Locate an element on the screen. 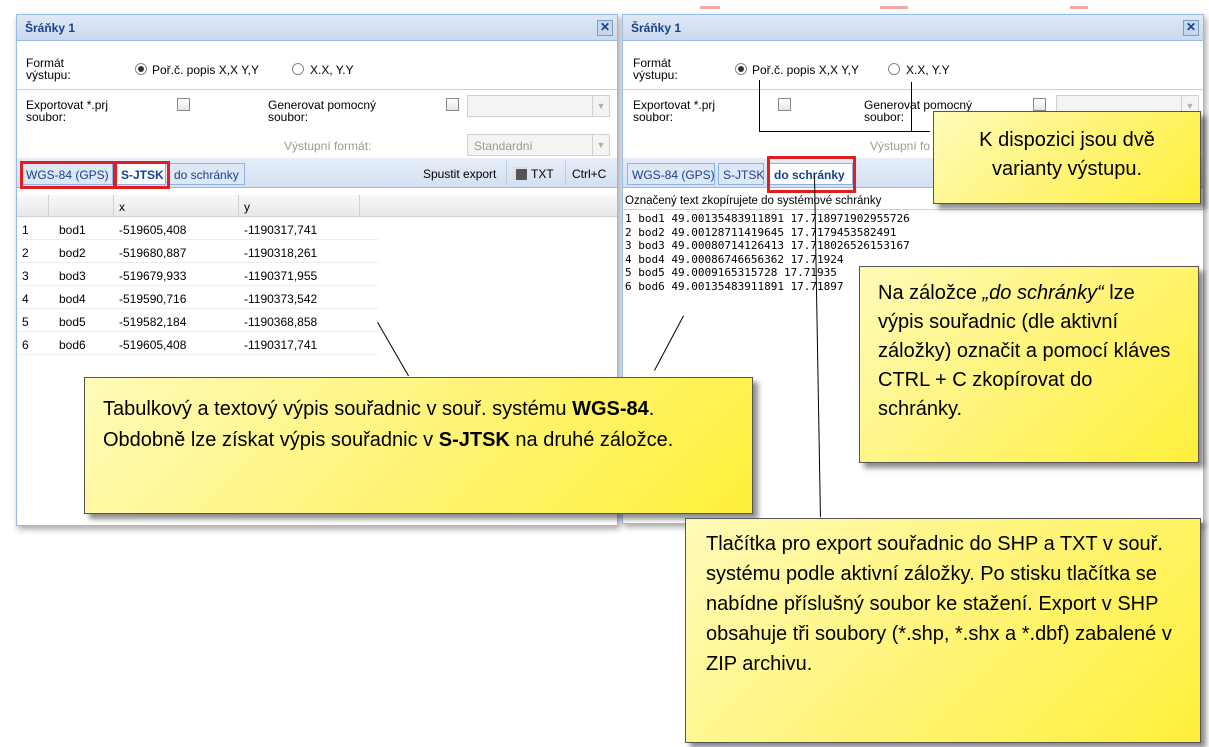 The width and height of the screenshot is (1209, 747). row-x: -519680,887 is located at coordinates (153, 253).